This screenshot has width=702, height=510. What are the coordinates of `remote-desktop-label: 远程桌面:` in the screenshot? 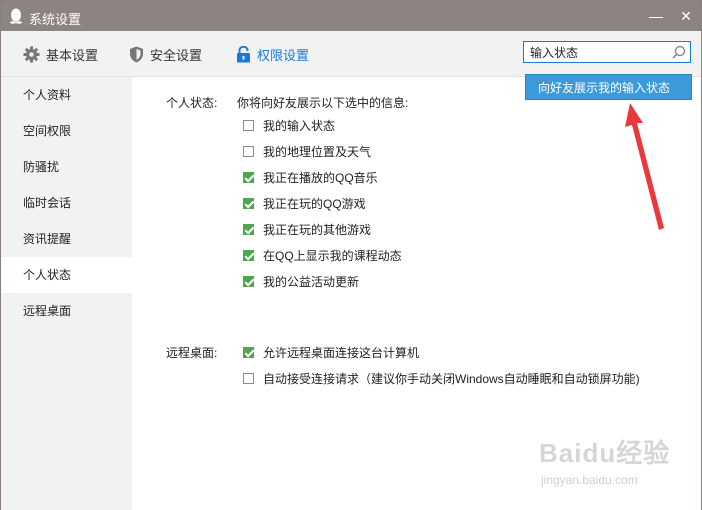 It's located at (192, 353).